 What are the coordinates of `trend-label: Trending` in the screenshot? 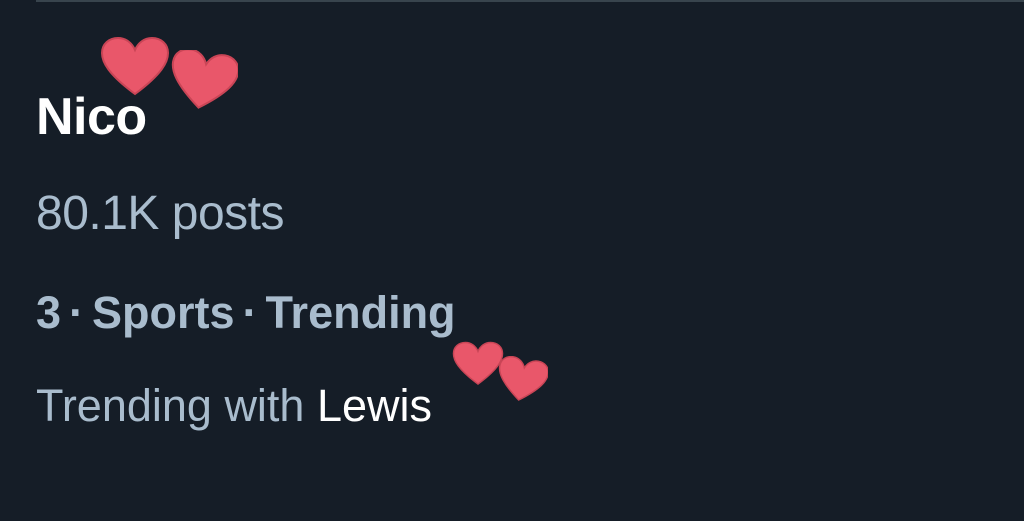 It's located at (360, 312).